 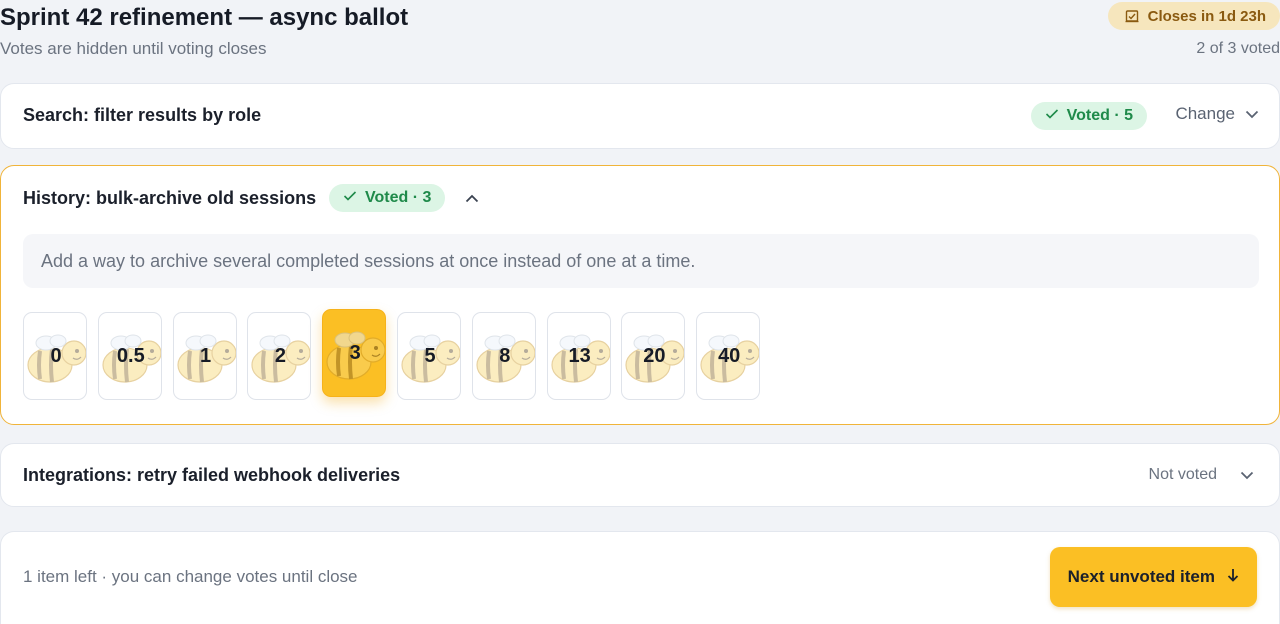 I want to click on estimate-value: 20, so click(x=654, y=355).